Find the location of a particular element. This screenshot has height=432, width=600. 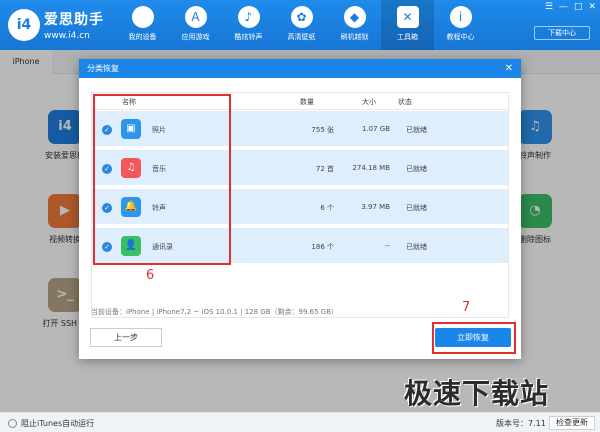

brand-url: www.i4.cn is located at coordinates (67, 36).